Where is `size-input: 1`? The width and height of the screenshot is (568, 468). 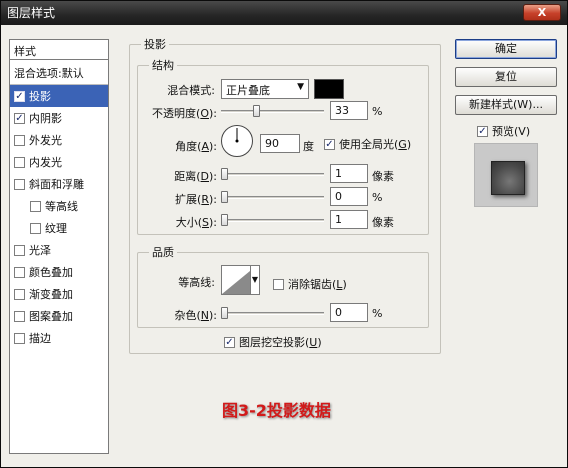 size-input: 1 is located at coordinates (349, 219).